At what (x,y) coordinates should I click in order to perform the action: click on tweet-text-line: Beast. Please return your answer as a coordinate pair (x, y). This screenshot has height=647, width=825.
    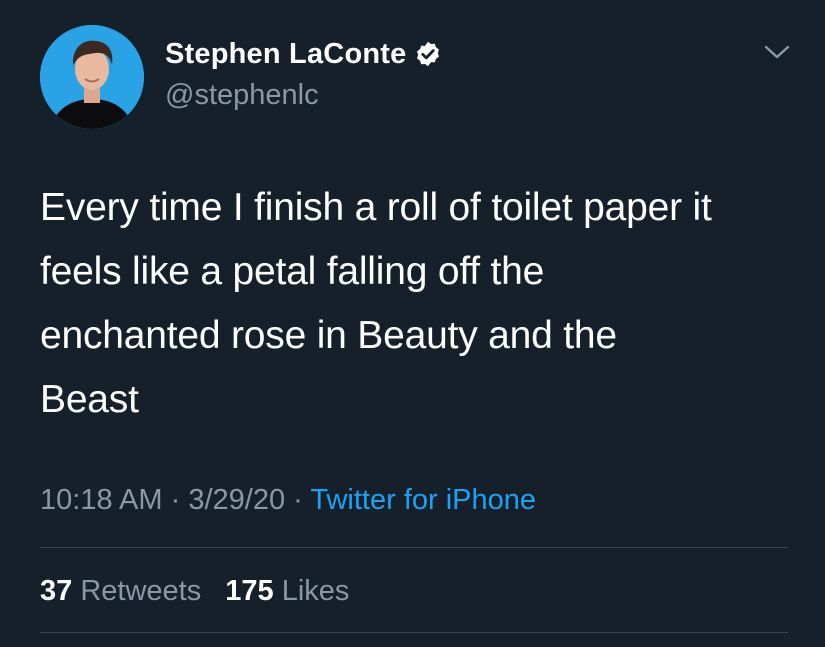
    Looking at the image, I should click on (89, 399).